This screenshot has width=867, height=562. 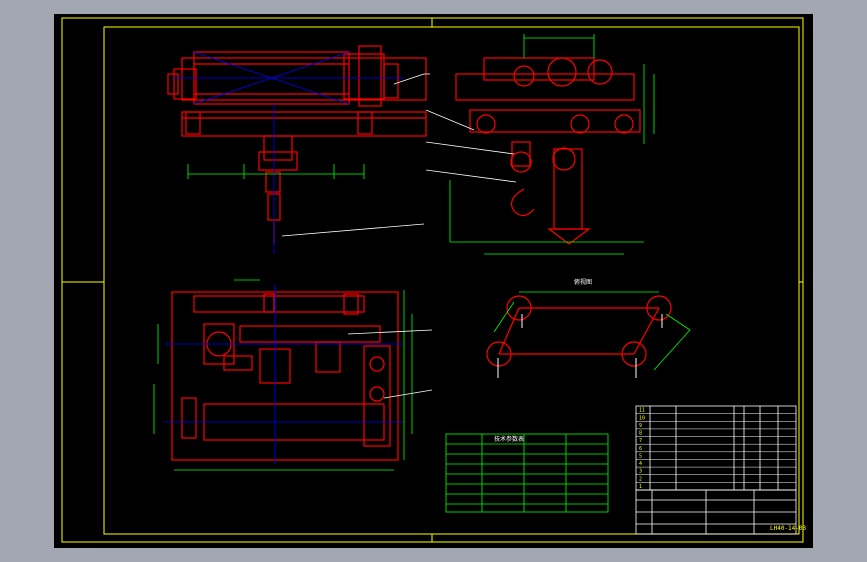 I want to click on front-view-hoist, so click(x=298, y=149).